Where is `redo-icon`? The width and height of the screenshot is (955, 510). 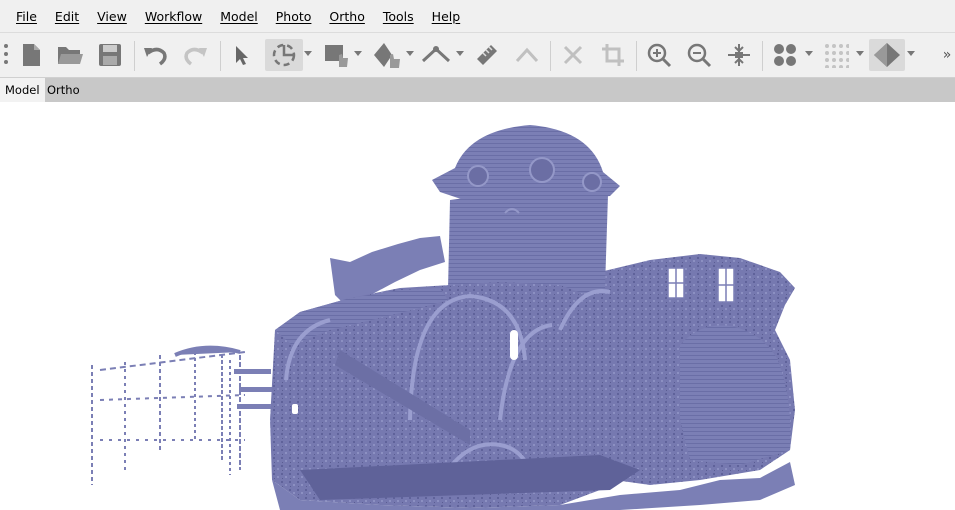 redo-icon is located at coordinates (196, 55).